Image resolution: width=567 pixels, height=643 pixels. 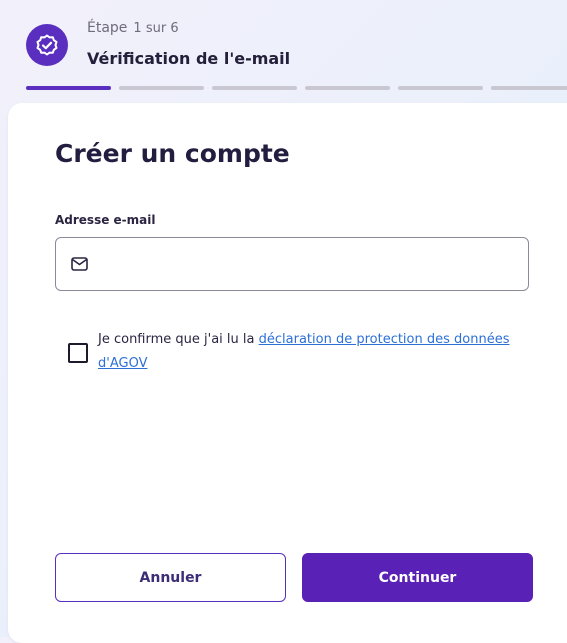 I want to click on email-input, so click(x=307, y=265).